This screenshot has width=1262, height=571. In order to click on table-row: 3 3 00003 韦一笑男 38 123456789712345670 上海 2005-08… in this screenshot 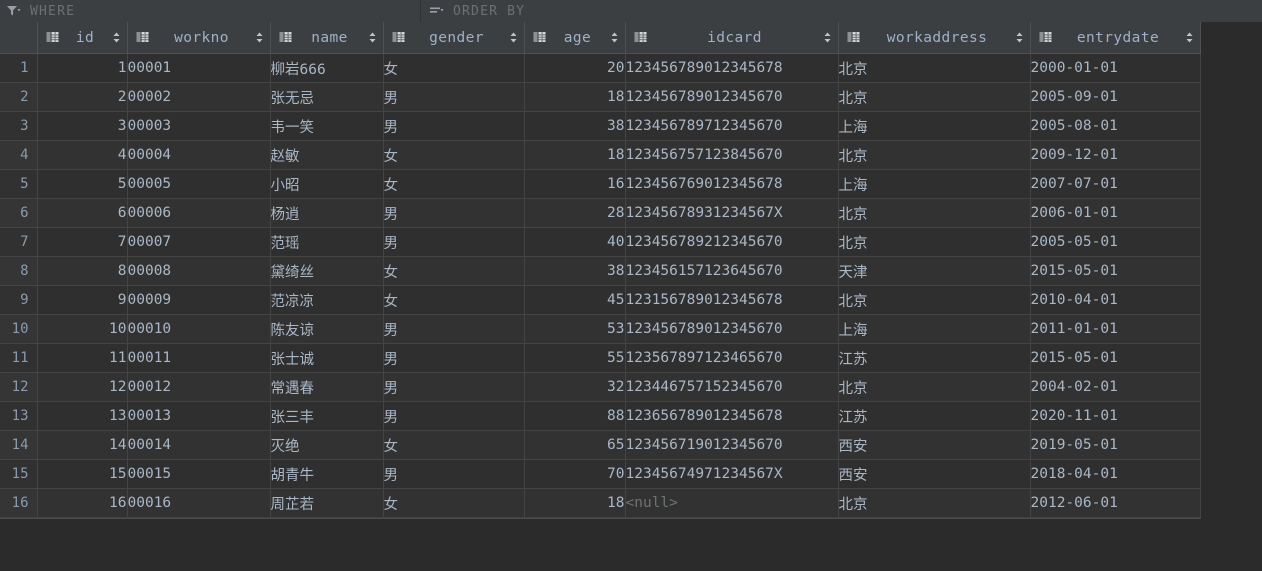, I will do `click(600, 126)`.